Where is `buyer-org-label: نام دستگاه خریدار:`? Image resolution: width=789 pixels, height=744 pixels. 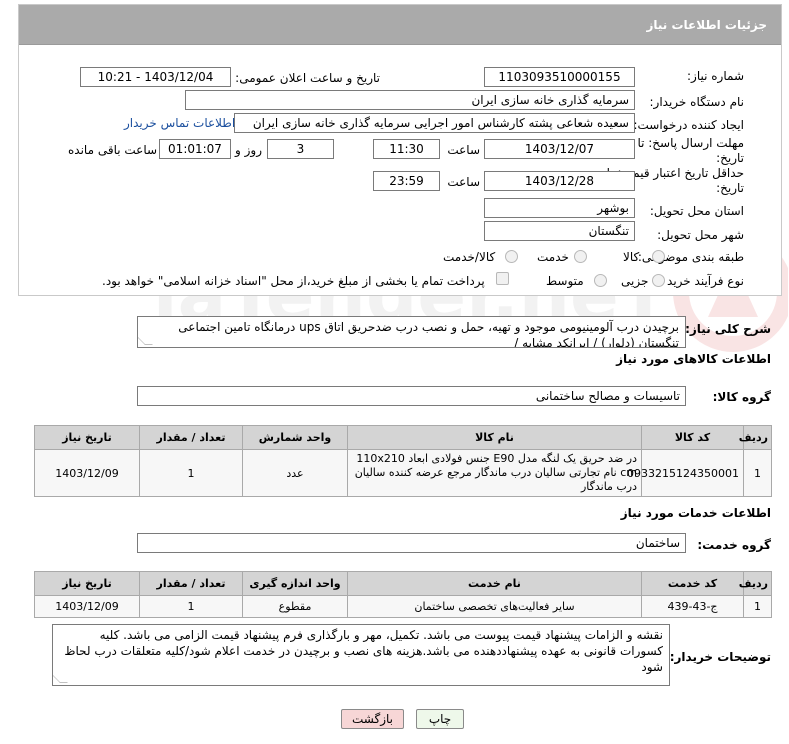 buyer-org-label: نام دستگاه خریدار: is located at coordinates (697, 102).